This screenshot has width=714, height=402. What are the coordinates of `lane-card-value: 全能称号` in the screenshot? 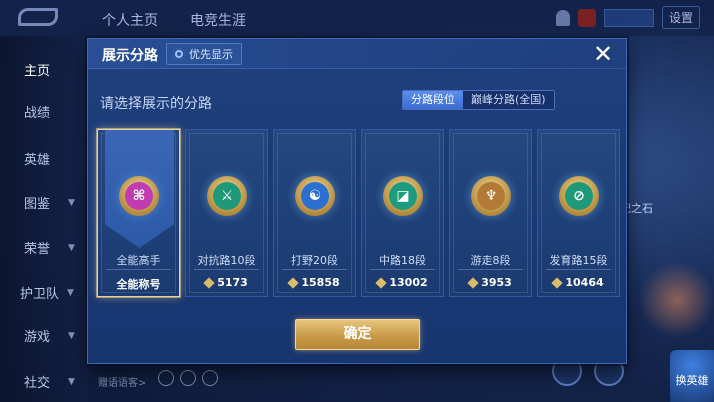 It's located at (138, 284).